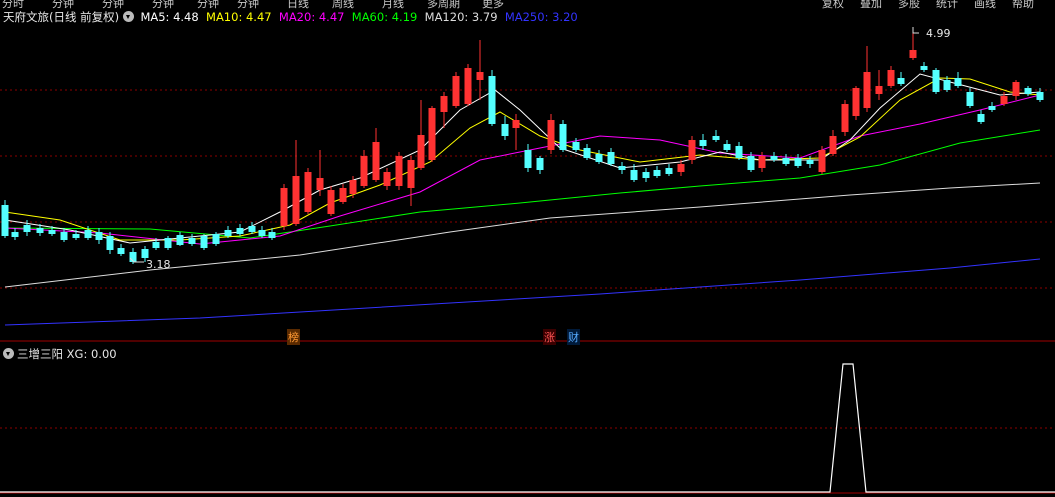 The width and height of the screenshot is (1055, 497). Describe the element at coordinates (384, 17) in the screenshot. I see `ma60-label: MA60: 4.19` at that location.